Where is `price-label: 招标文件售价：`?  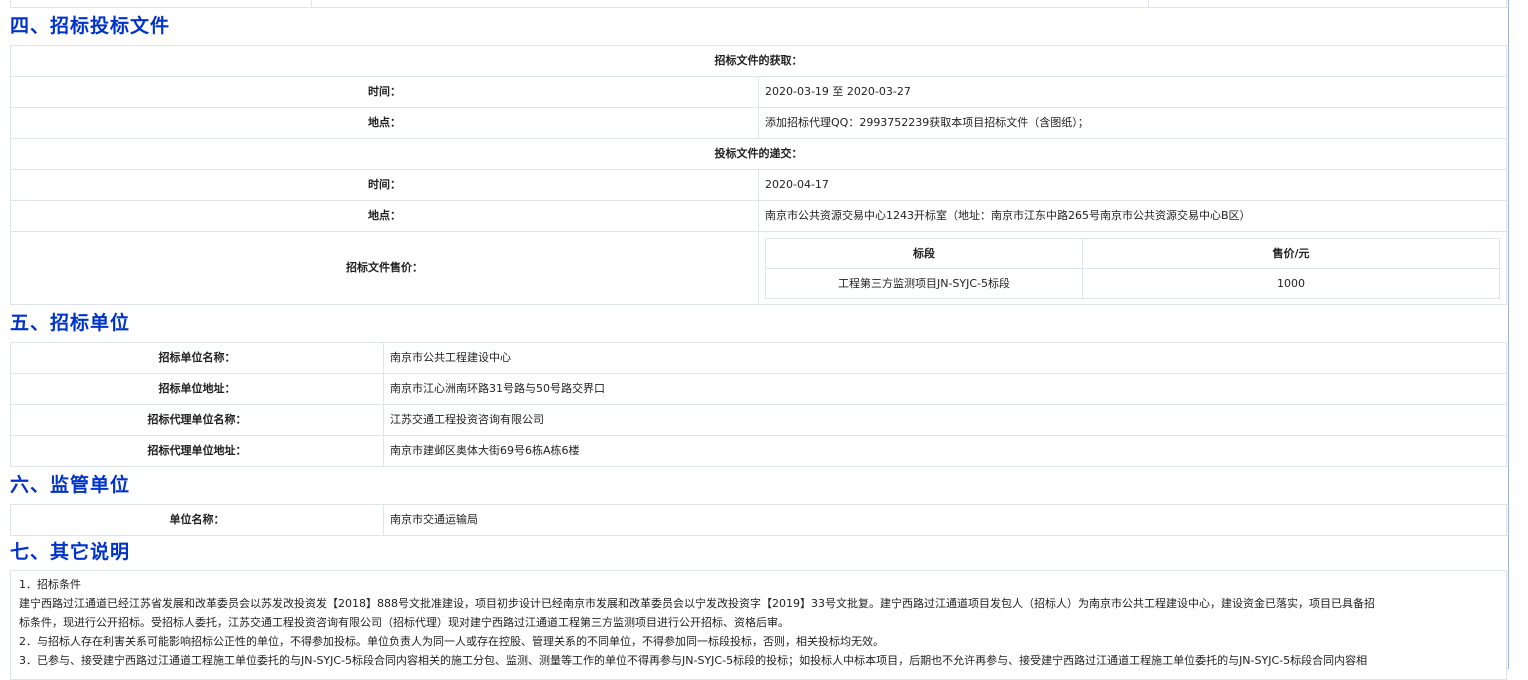
price-label: 招标文件售价： is located at coordinates (384, 268).